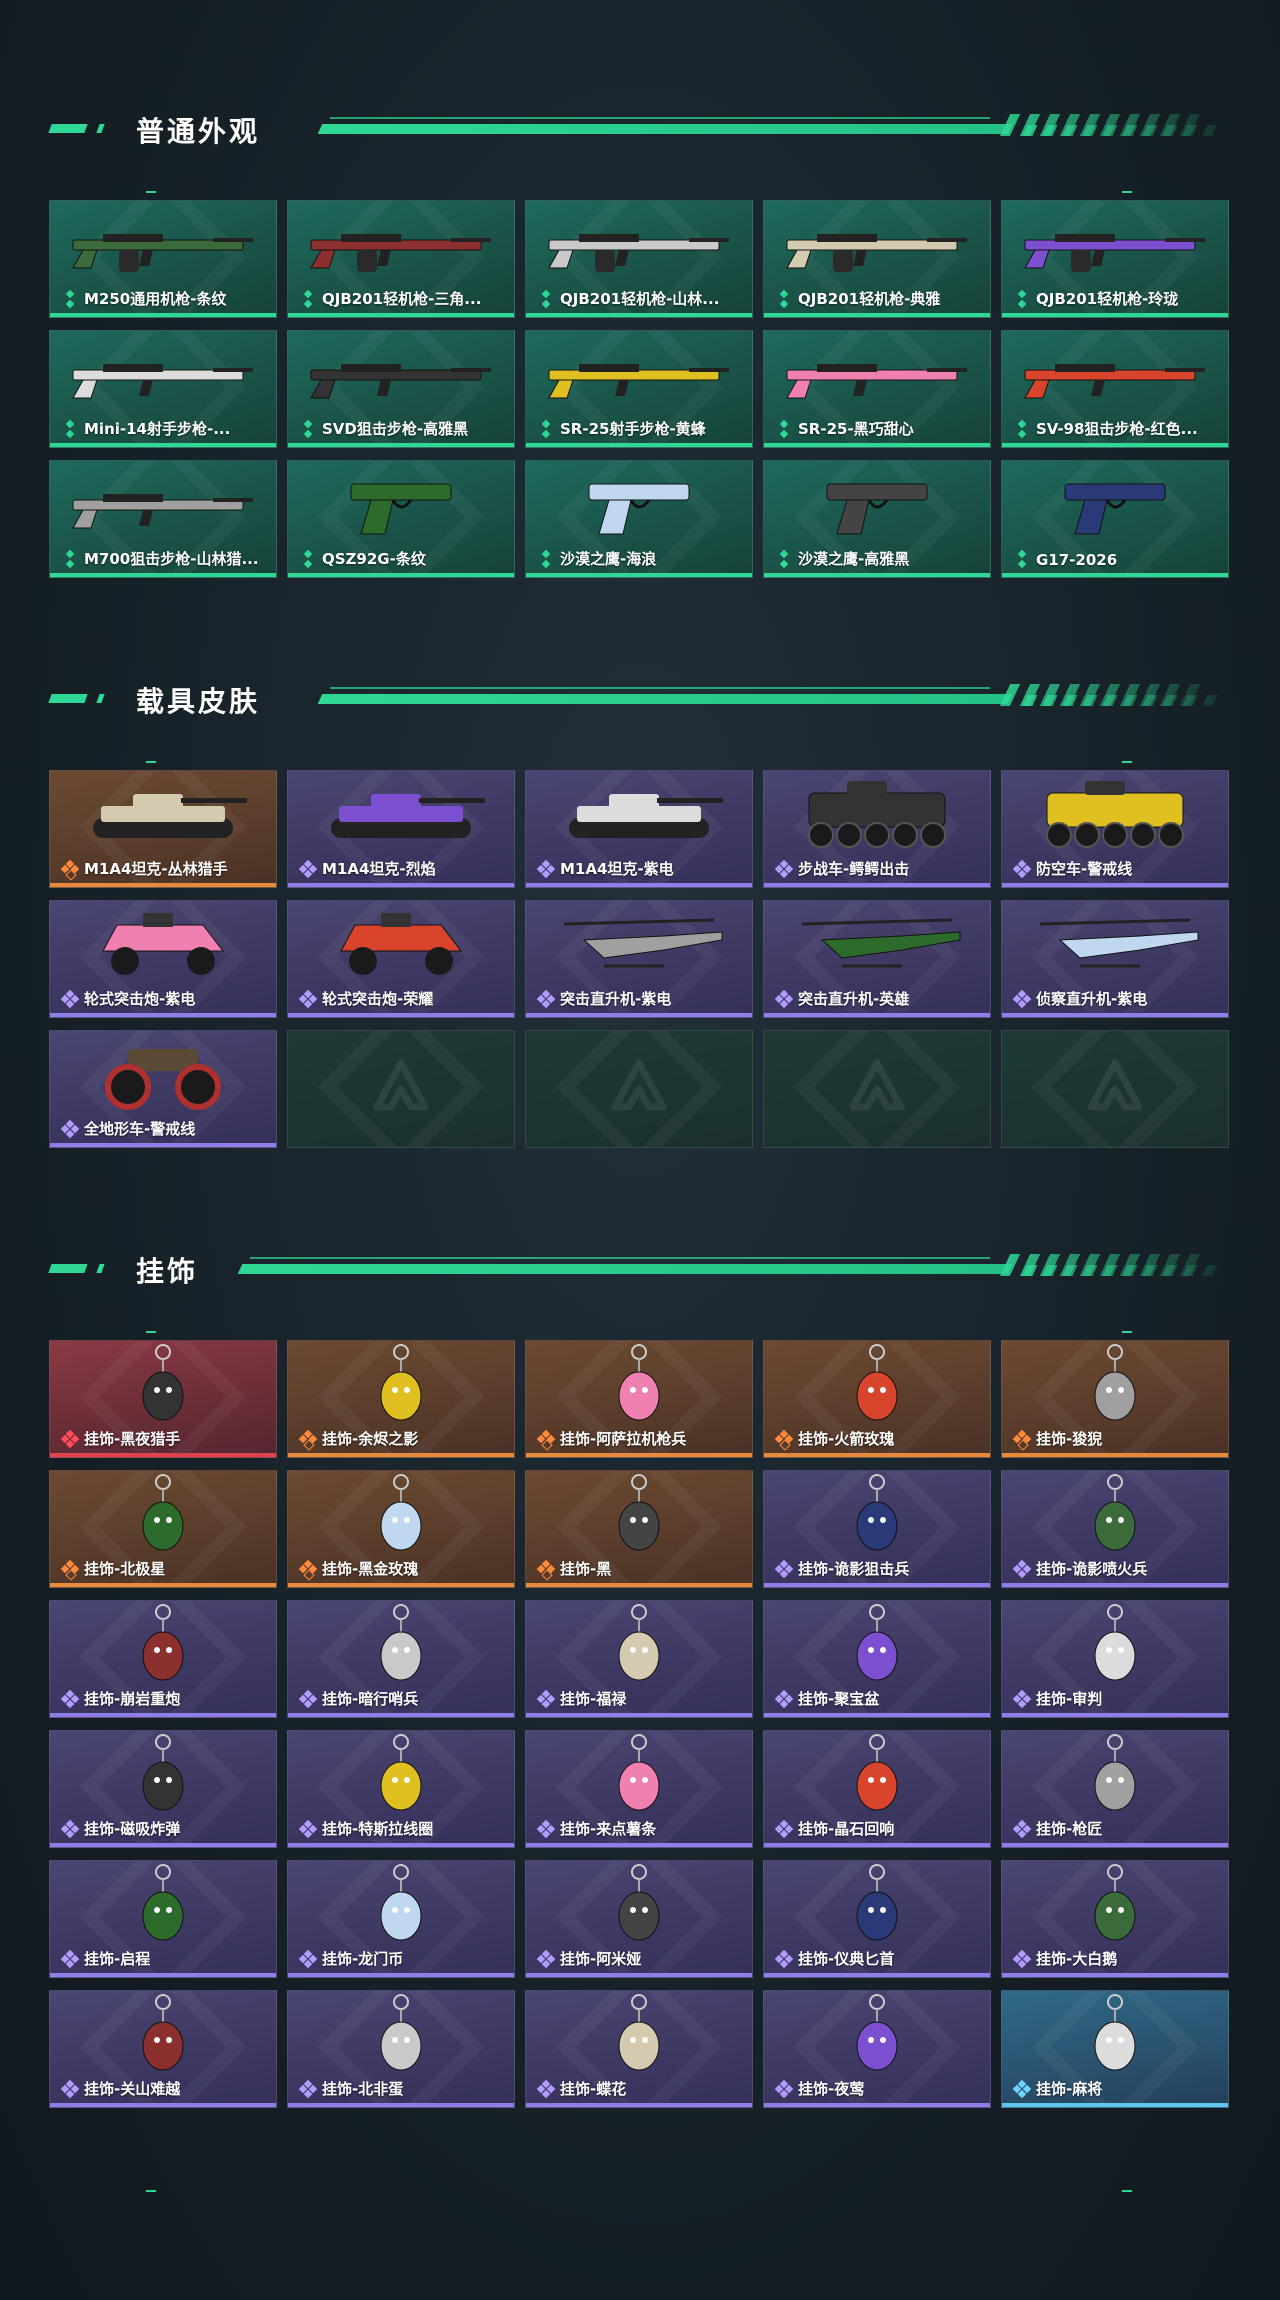 The image size is (1280, 2300). What do you see at coordinates (401, 1529) in the screenshot?
I see `item-card: 挂饰-黑金玫瑰` at bounding box center [401, 1529].